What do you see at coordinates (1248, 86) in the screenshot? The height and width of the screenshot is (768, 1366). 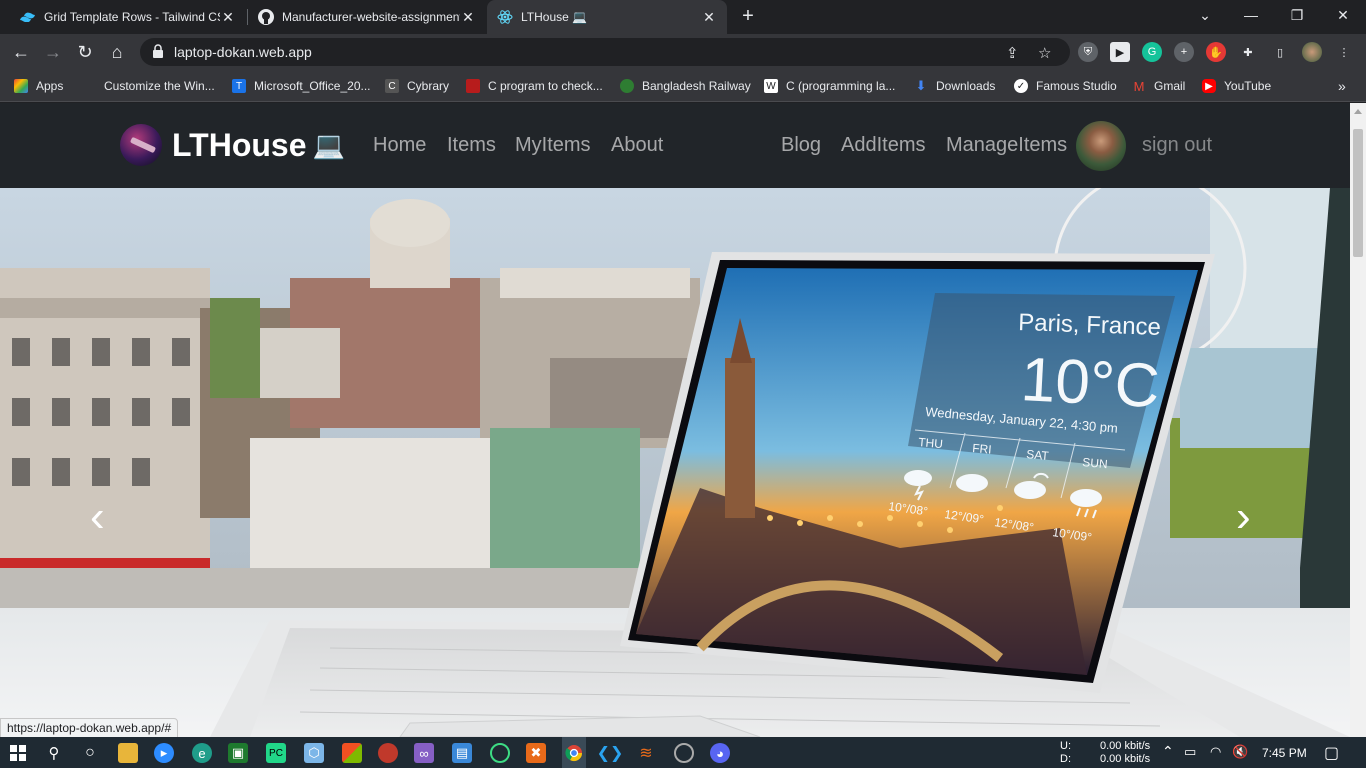 I see `bookmark-label: YouTube` at bounding box center [1248, 86].